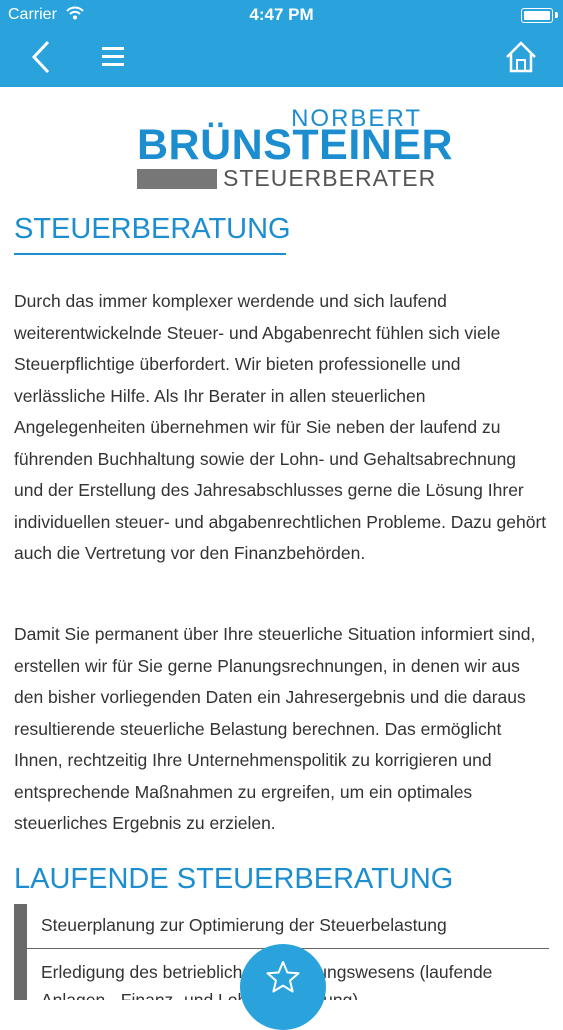 The image size is (563, 1030). I want to click on home-button, so click(521, 57).